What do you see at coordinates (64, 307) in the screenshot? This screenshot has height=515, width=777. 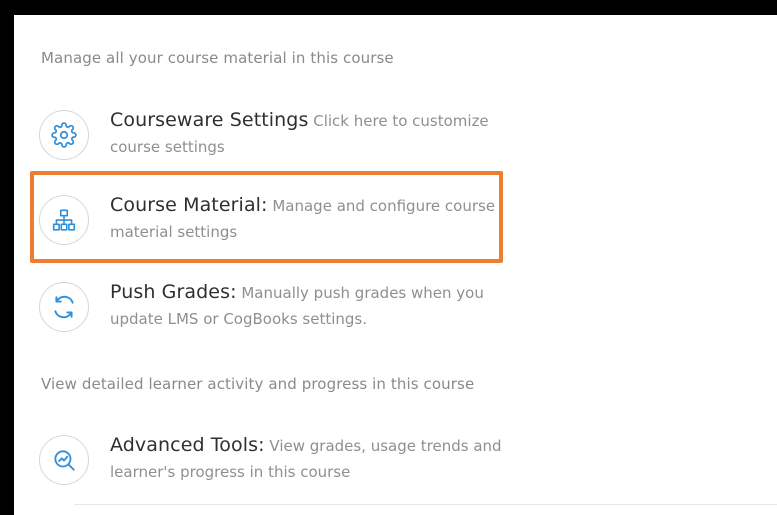 I see `sync-icon` at bounding box center [64, 307].